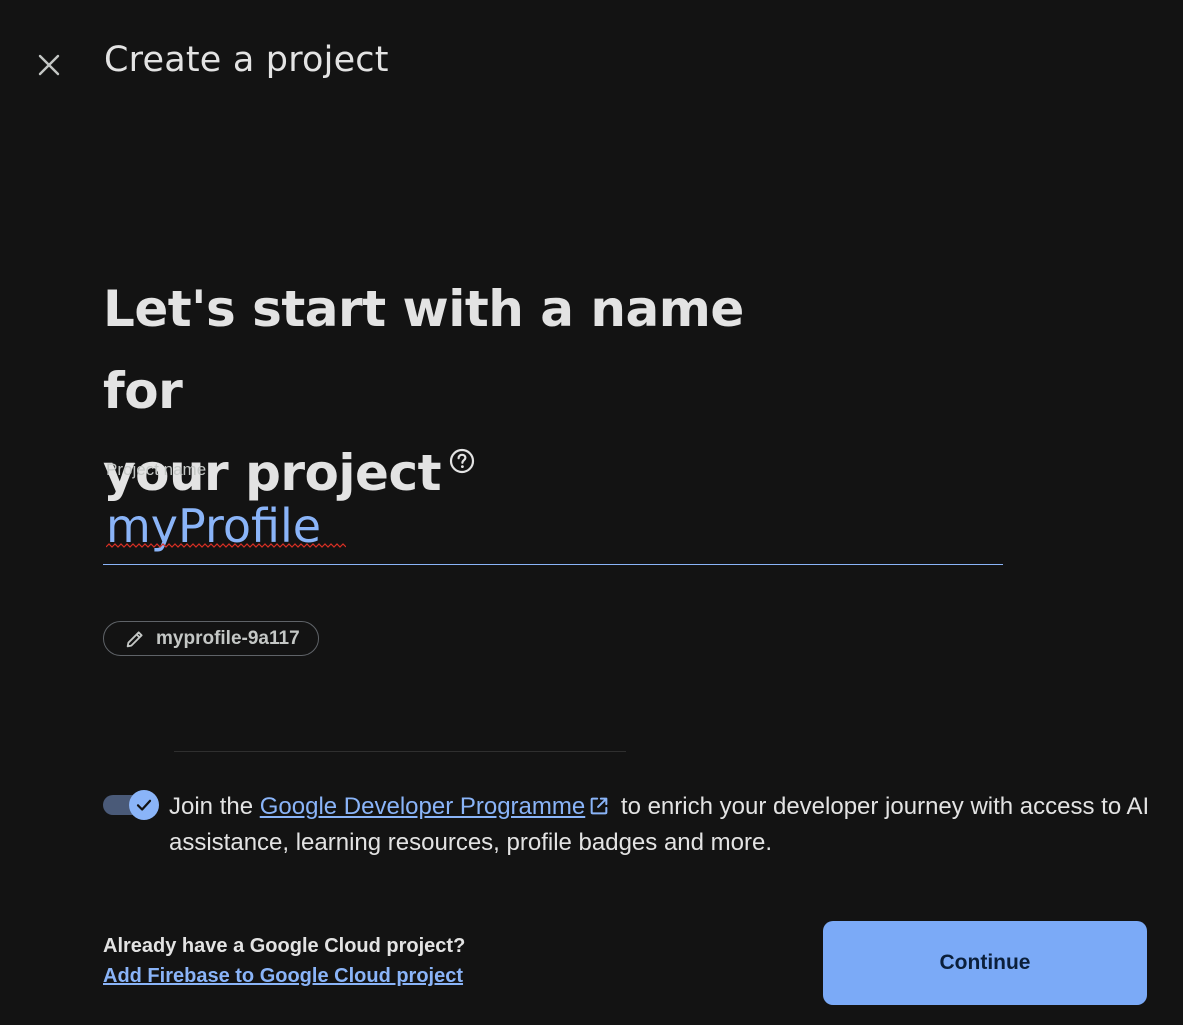  What do you see at coordinates (985, 963) in the screenshot?
I see `continue-button: Continue` at bounding box center [985, 963].